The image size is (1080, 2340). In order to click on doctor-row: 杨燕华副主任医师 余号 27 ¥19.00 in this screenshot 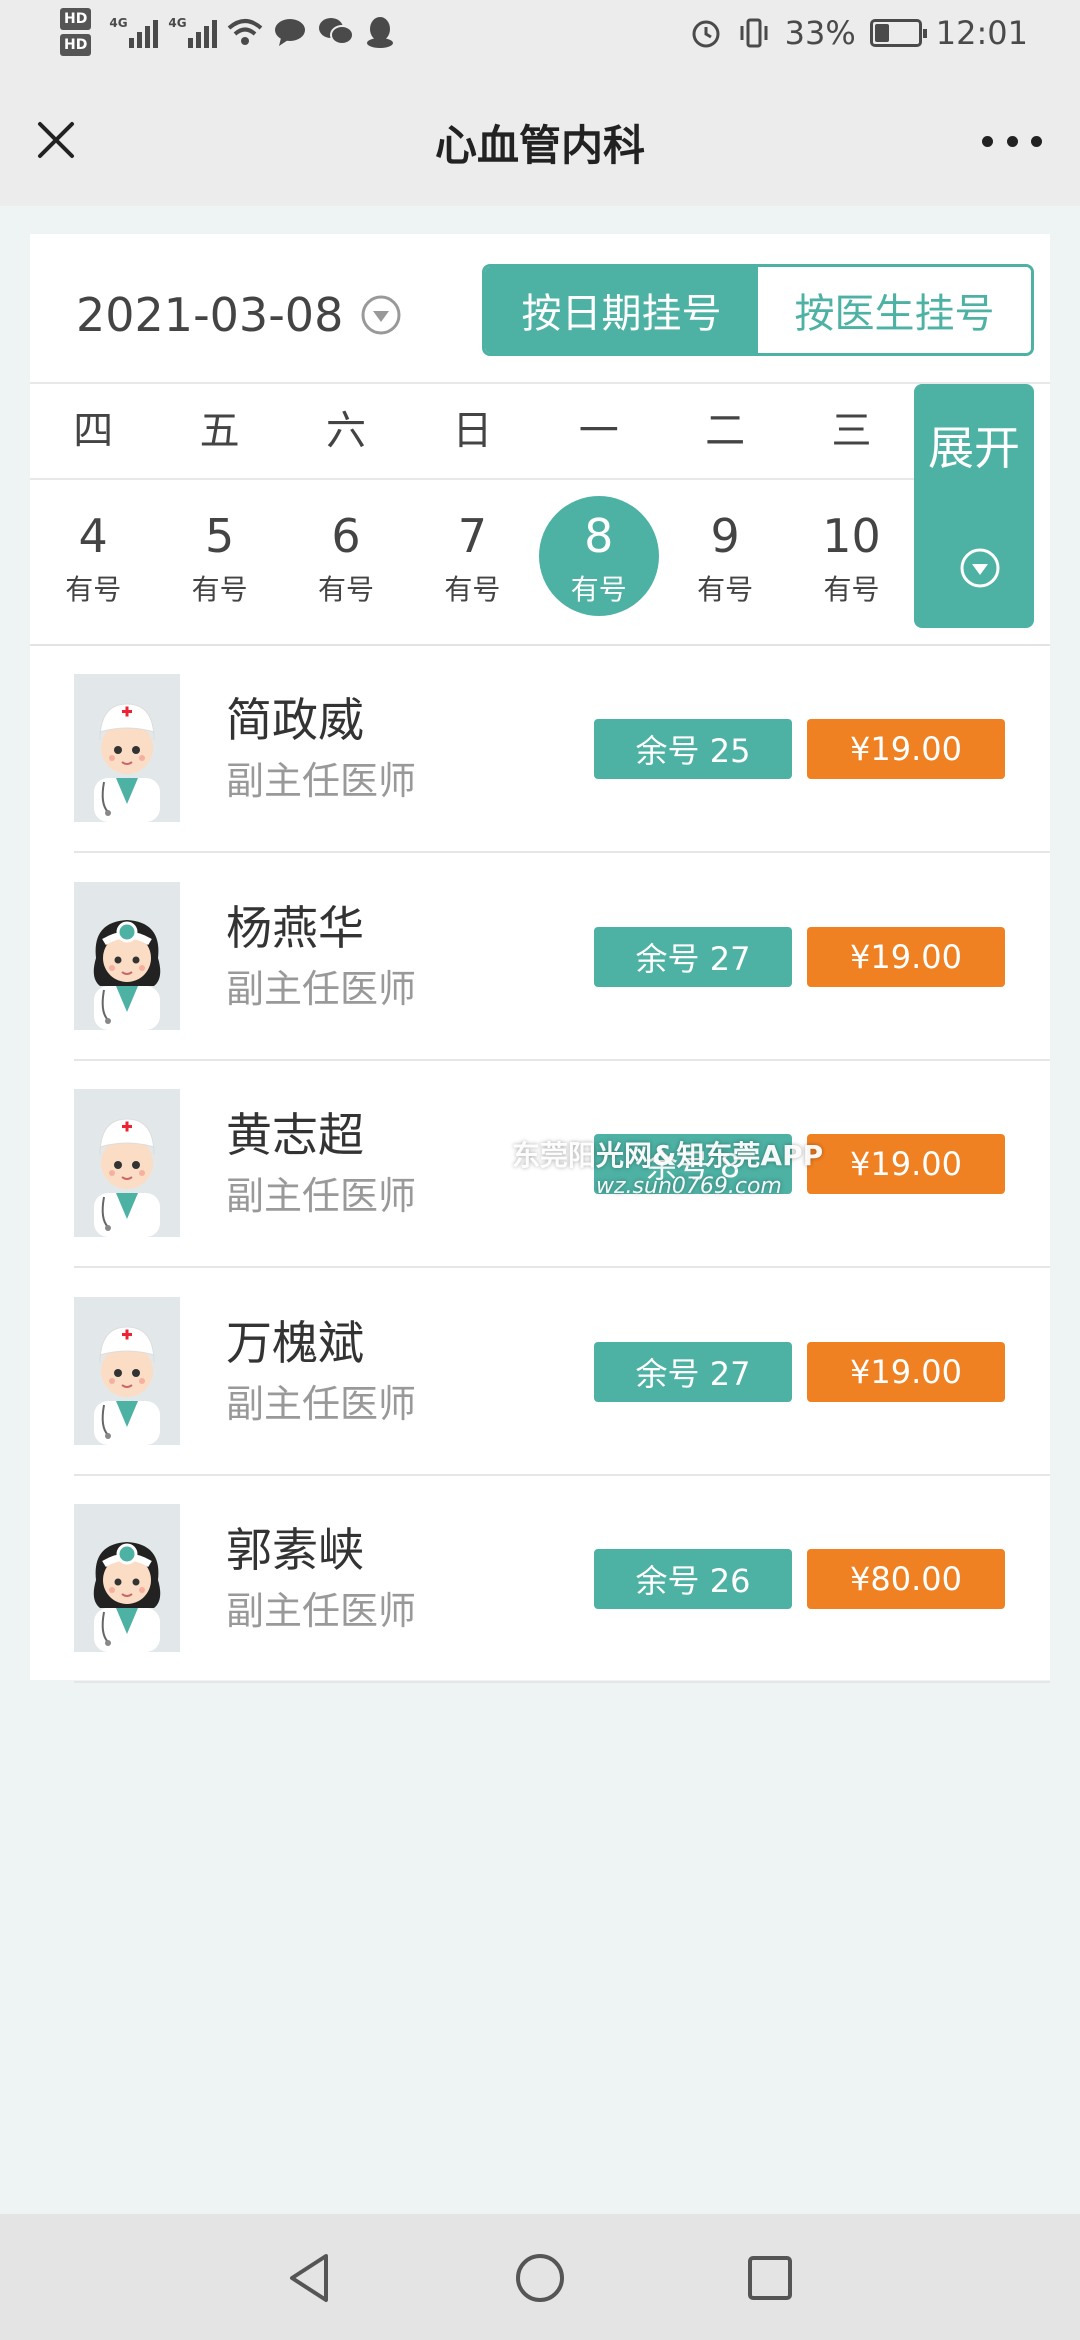, I will do `click(540, 957)`.